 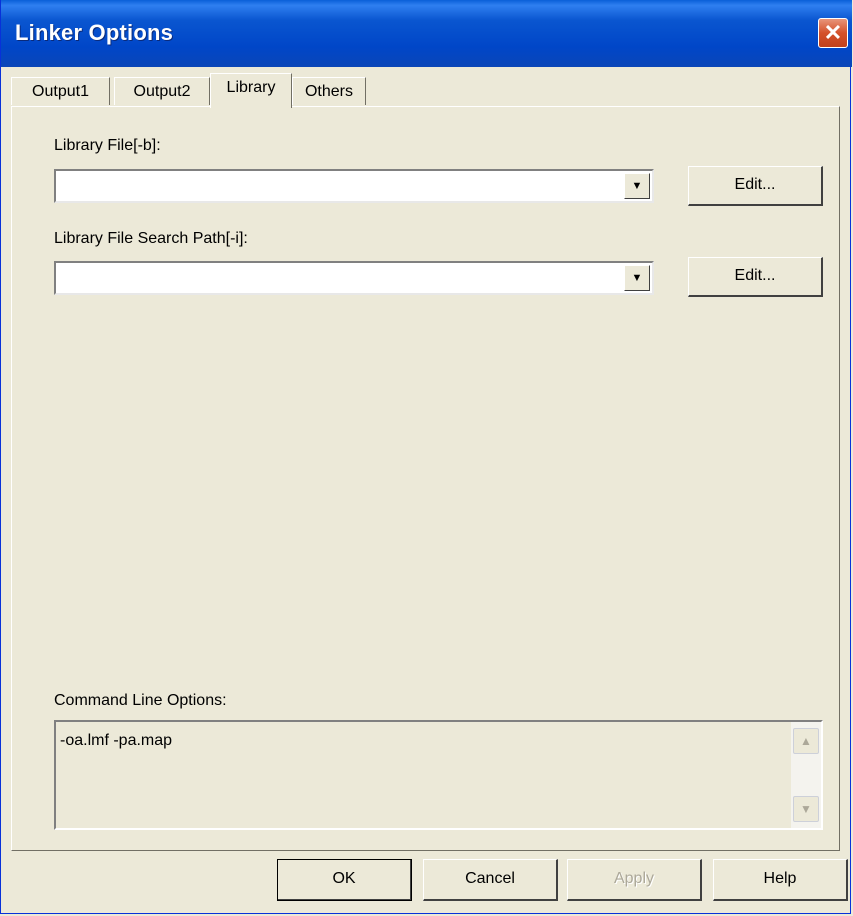 What do you see at coordinates (833, 33) in the screenshot?
I see `close-icon: ✕` at bounding box center [833, 33].